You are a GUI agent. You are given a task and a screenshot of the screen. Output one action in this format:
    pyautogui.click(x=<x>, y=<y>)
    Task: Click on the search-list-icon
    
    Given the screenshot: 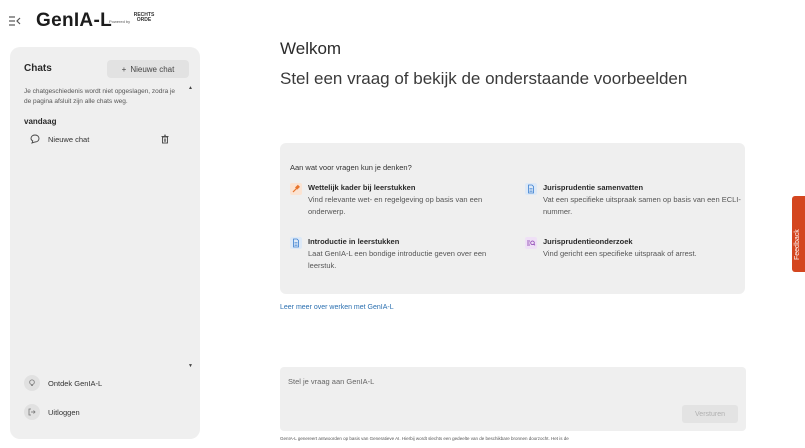 What is the action you would take?
    pyautogui.click(x=531, y=243)
    